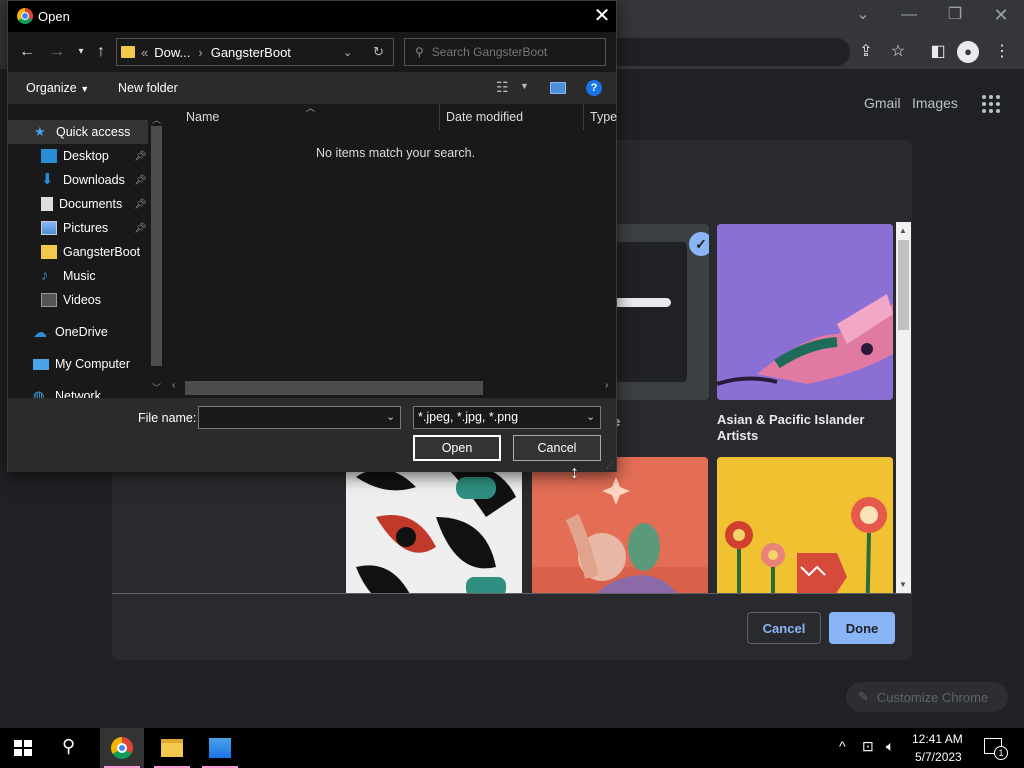 The image size is (1024, 768). Describe the element at coordinates (86, 228) in the screenshot. I see `nav-item-label: Pictures` at that location.